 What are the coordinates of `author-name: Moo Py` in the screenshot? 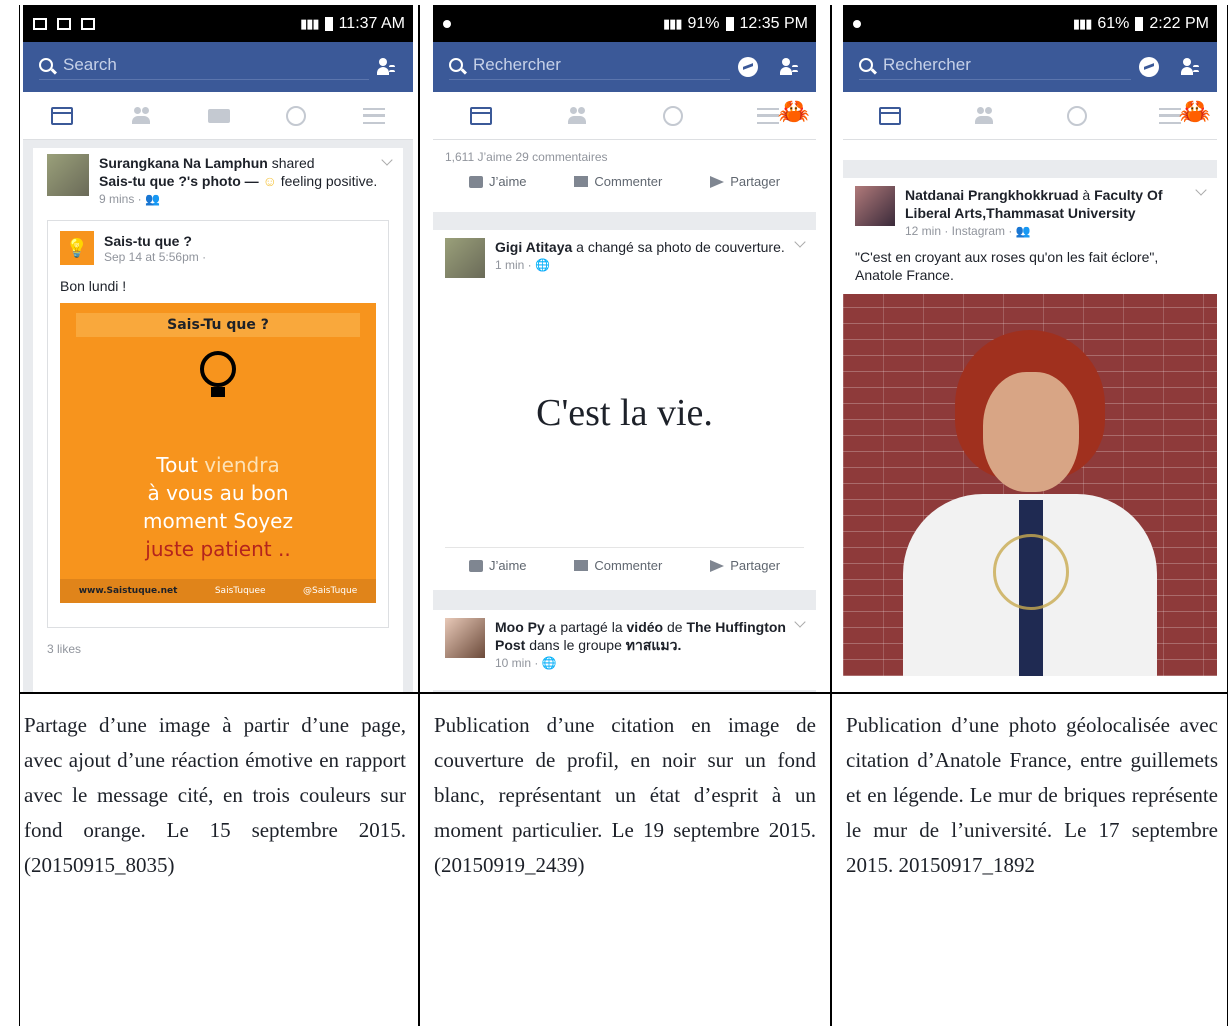 It's located at (520, 627).